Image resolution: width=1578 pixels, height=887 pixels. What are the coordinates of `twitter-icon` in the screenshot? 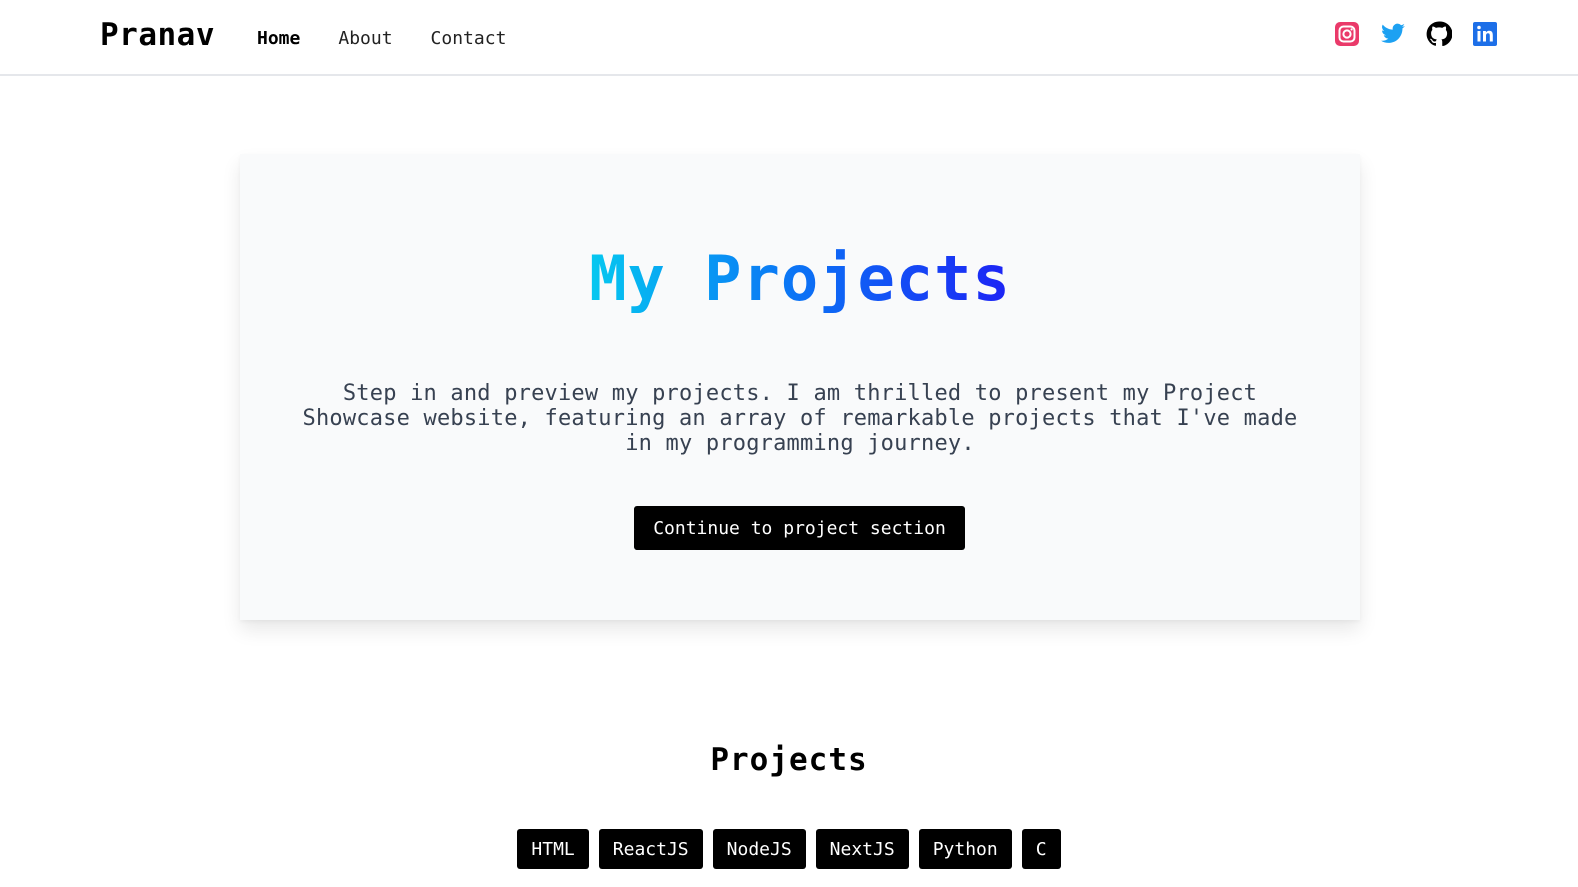 It's located at (1393, 34).